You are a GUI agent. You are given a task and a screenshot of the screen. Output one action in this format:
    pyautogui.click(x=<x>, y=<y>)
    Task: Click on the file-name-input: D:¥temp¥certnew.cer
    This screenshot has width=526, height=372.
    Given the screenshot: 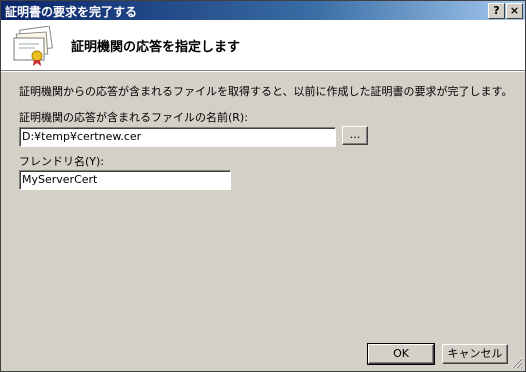 What is the action you would take?
    pyautogui.click(x=177, y=137)
    